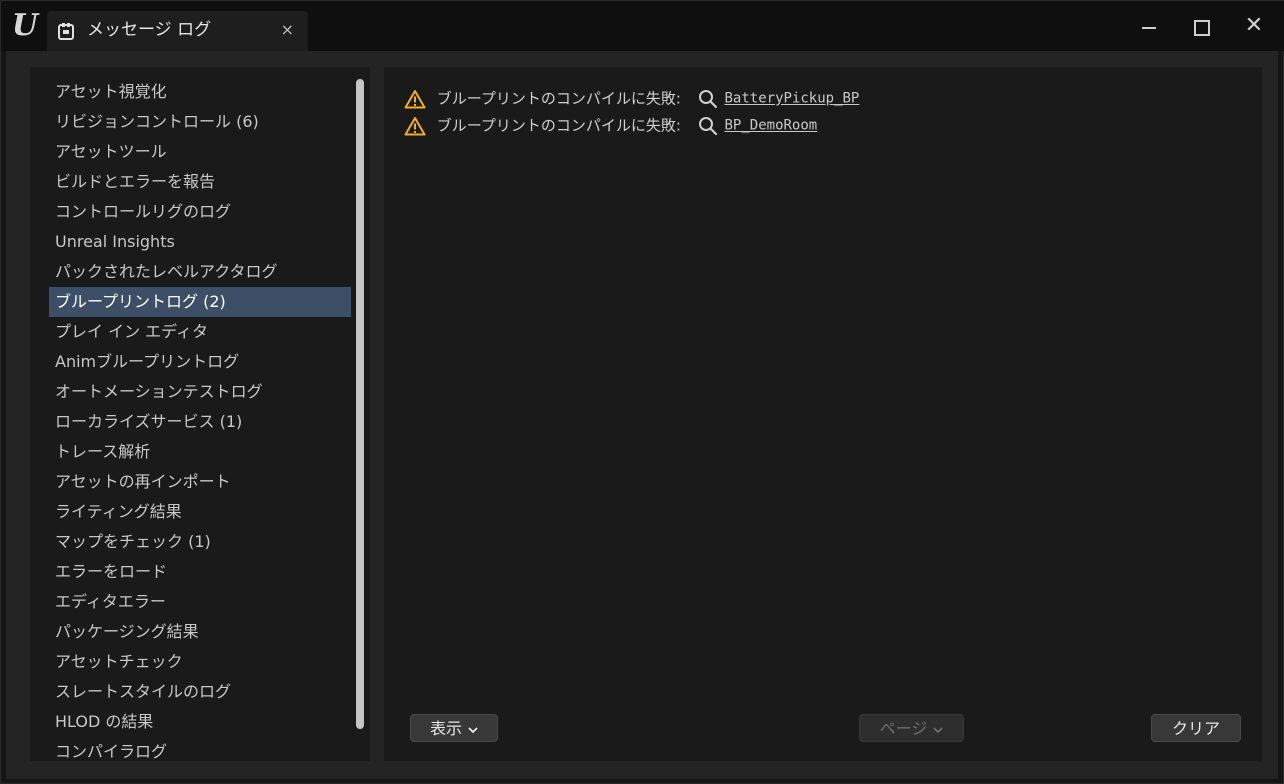 This screenshot has height=784, width=1284. Describe the element at coordinates (200, 272) in the screenshot. I see `sidebar-item-log-category: パックされたレベルアクタログ` at that location.